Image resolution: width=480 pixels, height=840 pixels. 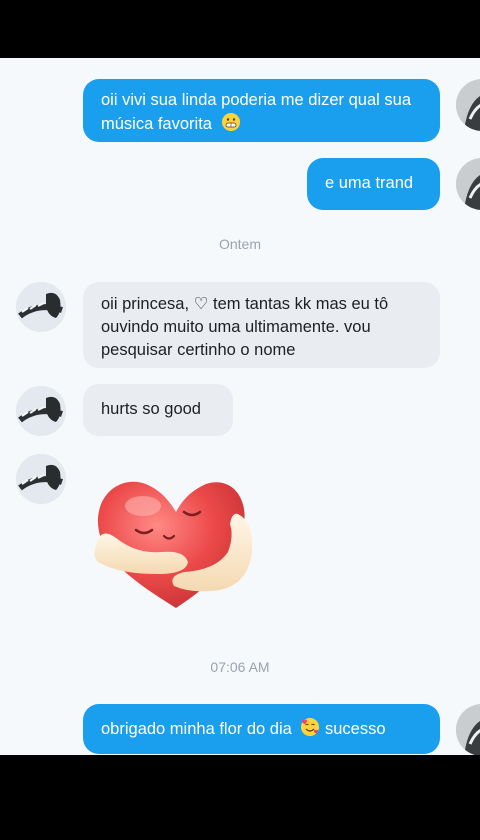 I want to click on heart-hug-sticker-icon, so click(x=175, y=541).